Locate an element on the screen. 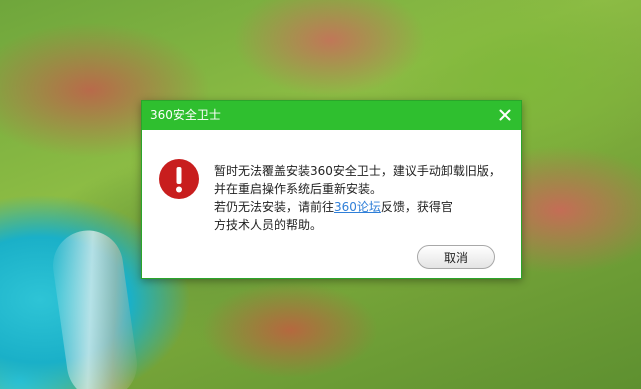 Image resolution: width=641 pixels, height=389 pixels. message-line: 暂时无法覆盖安装360安全卫士，建议手动卸载旧版， is located at coordinates (357, 171).